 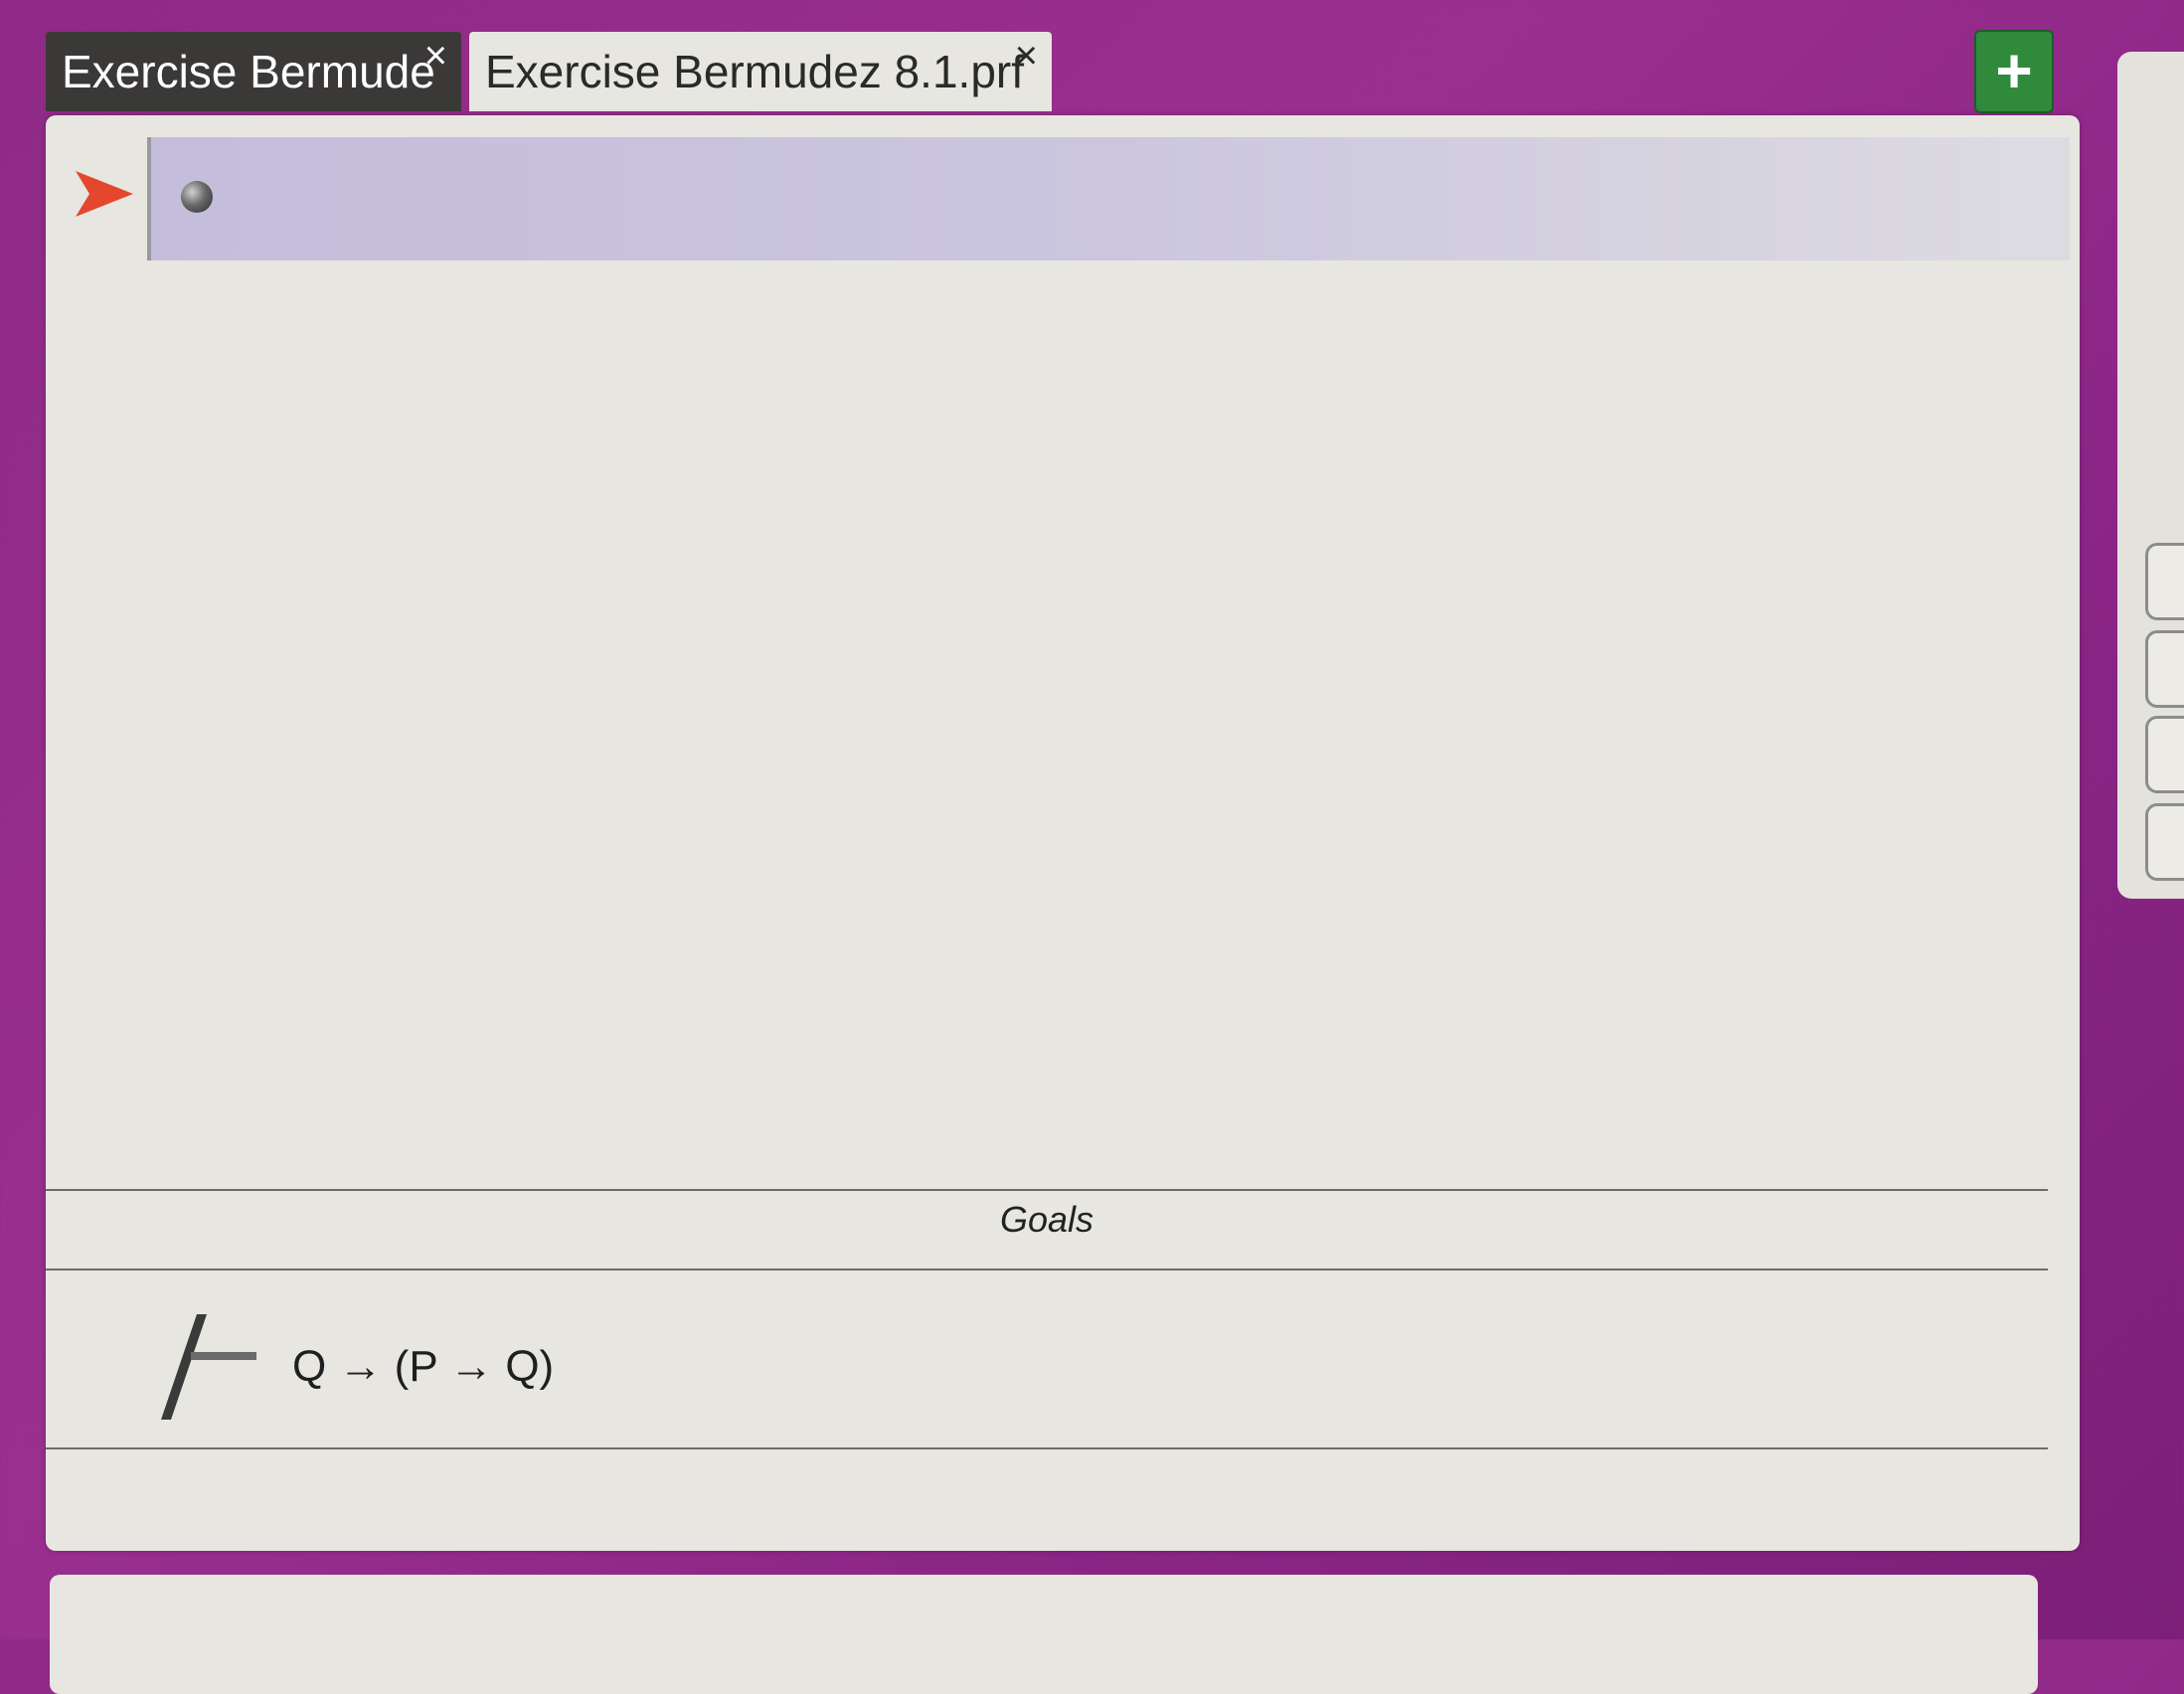 I want to click on side-button-s: S, so click(x=2164, y=842).